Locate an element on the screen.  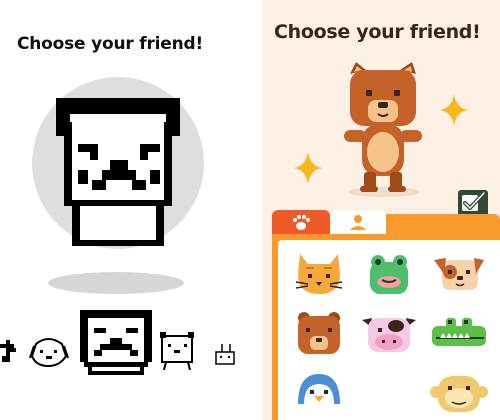
grid-cell-dog is located at coordinates (459, 272).